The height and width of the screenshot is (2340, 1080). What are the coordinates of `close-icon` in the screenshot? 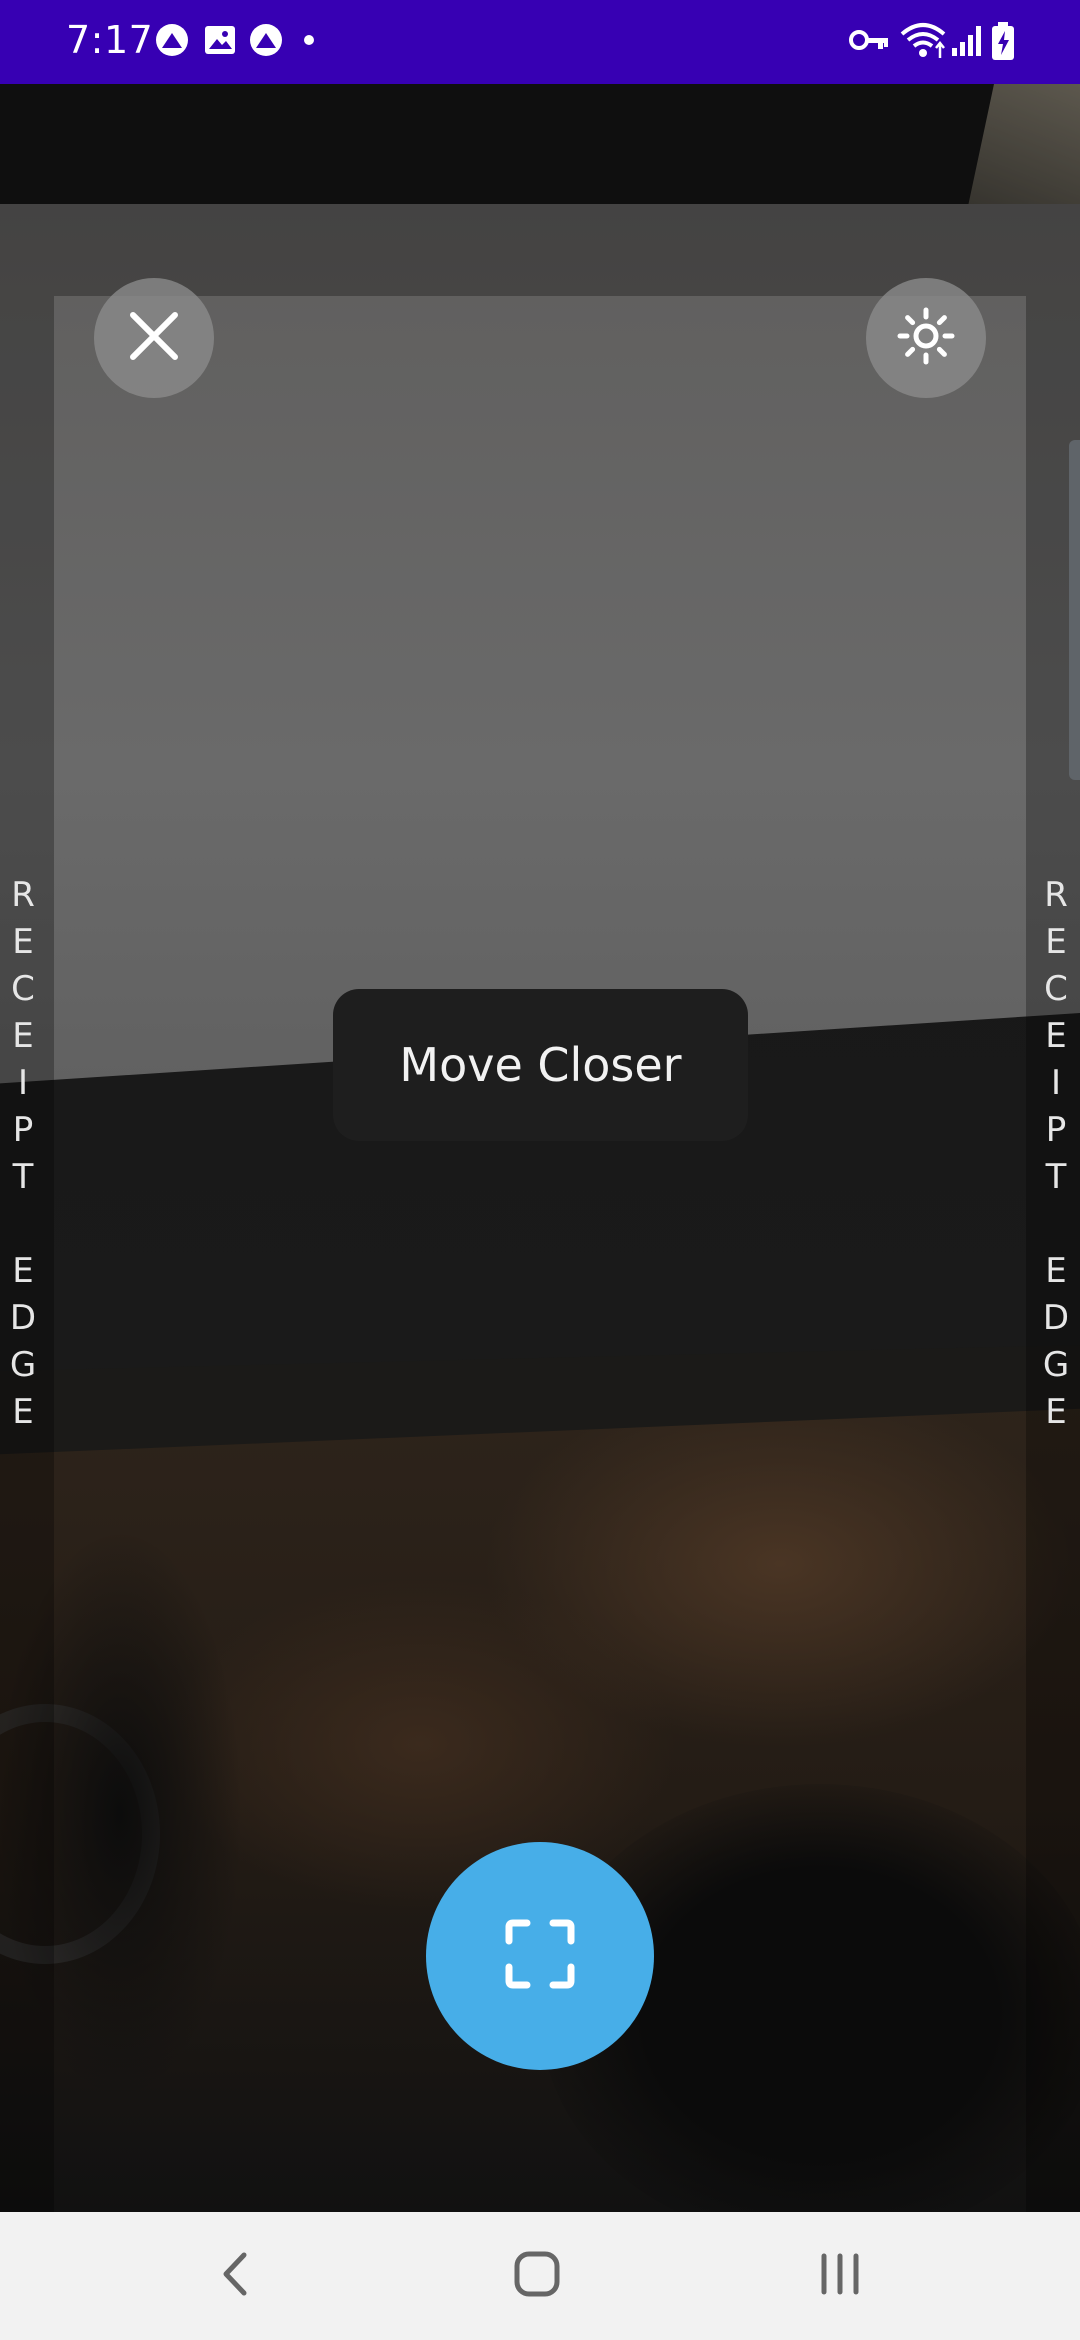 It's located at (154, 338).